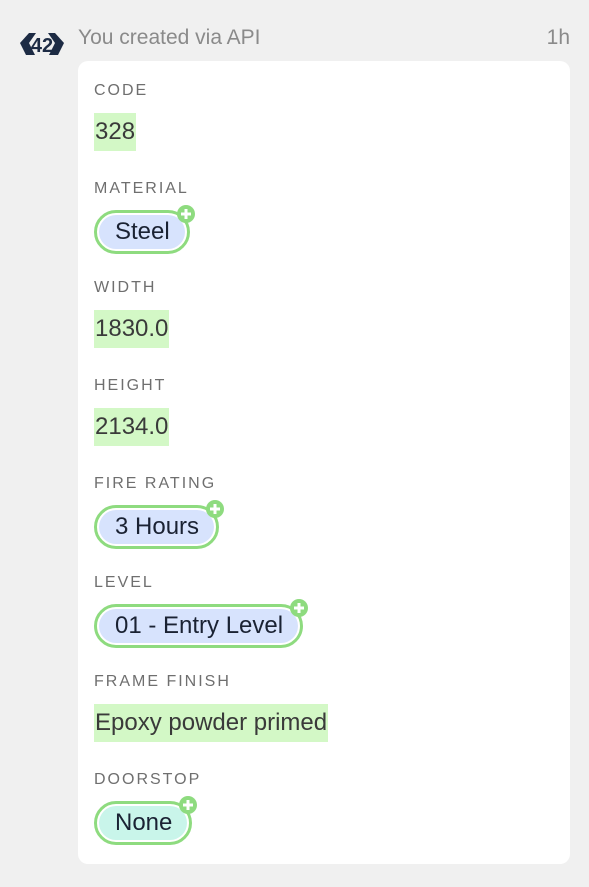 The width and height of the screenshot is (589, 887). I want to click on field-material: MATERIAL Steel, so click(144, 216).